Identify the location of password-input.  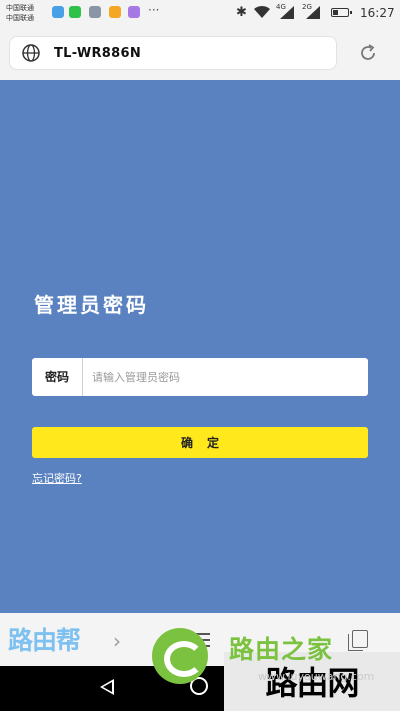
(224, 377).